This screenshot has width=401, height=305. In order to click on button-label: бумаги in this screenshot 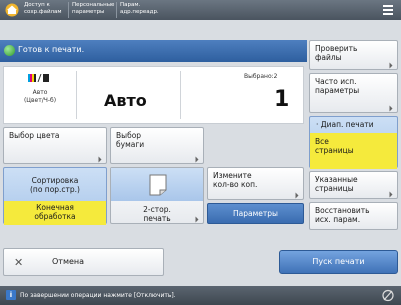, I will do `click(130, 144)`.